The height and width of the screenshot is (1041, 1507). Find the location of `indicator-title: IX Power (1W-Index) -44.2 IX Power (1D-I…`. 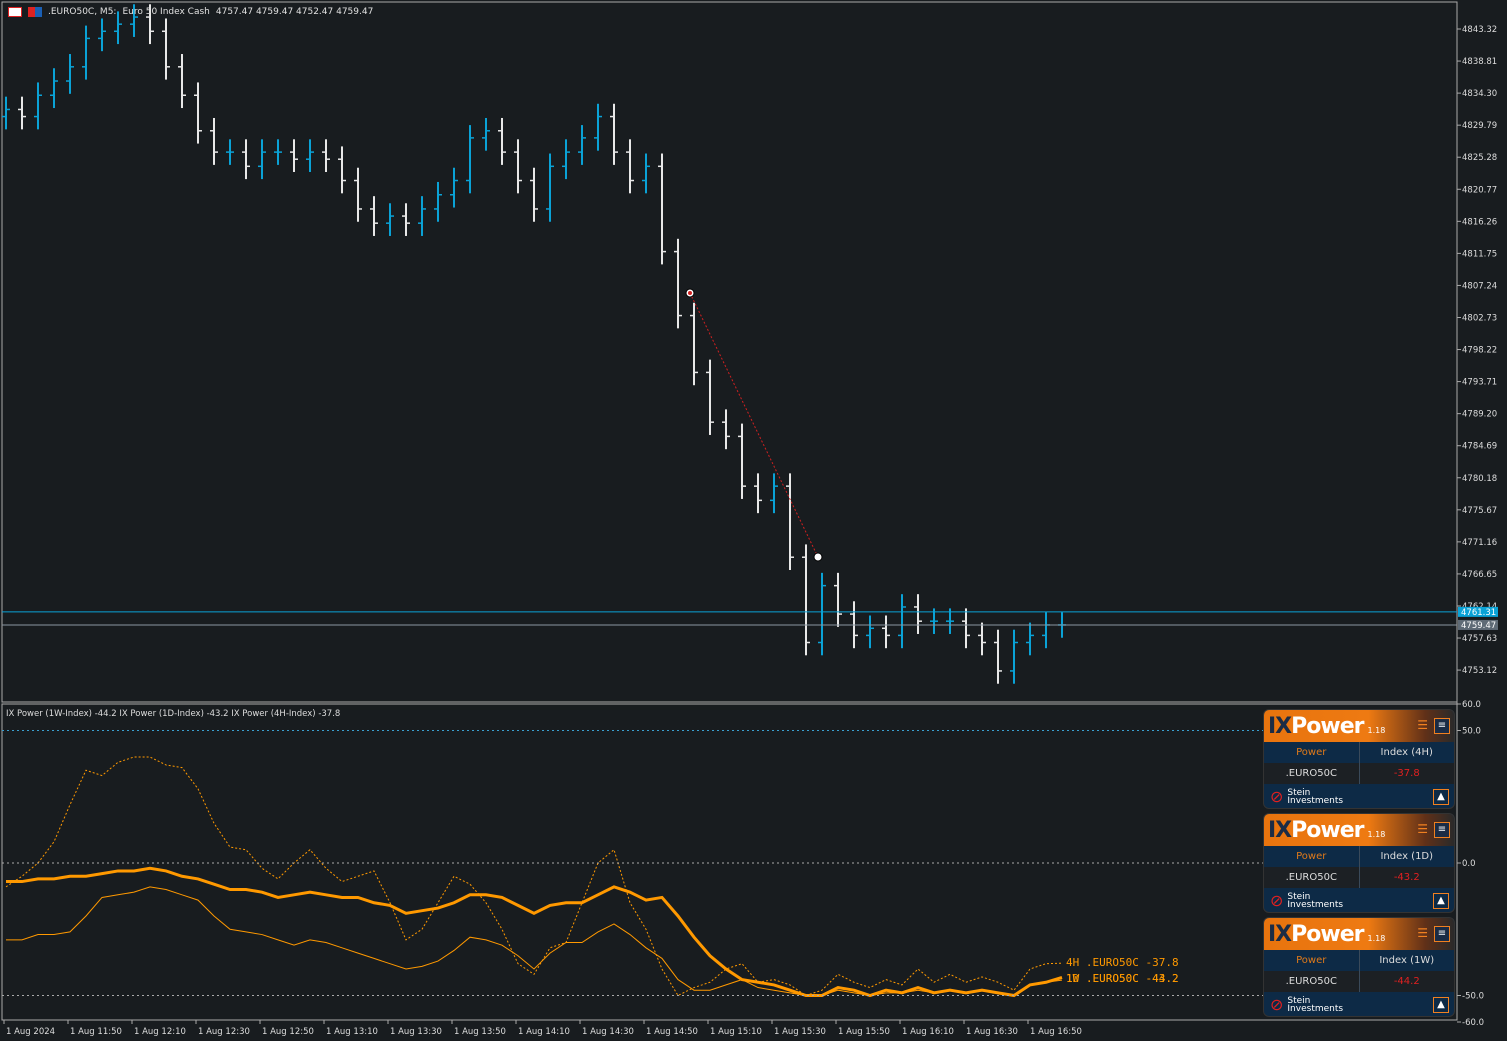

indicator-title: IX Power (1W-Index) -44.2 IX Power (1D-I… is located at coordinates (173, 714).